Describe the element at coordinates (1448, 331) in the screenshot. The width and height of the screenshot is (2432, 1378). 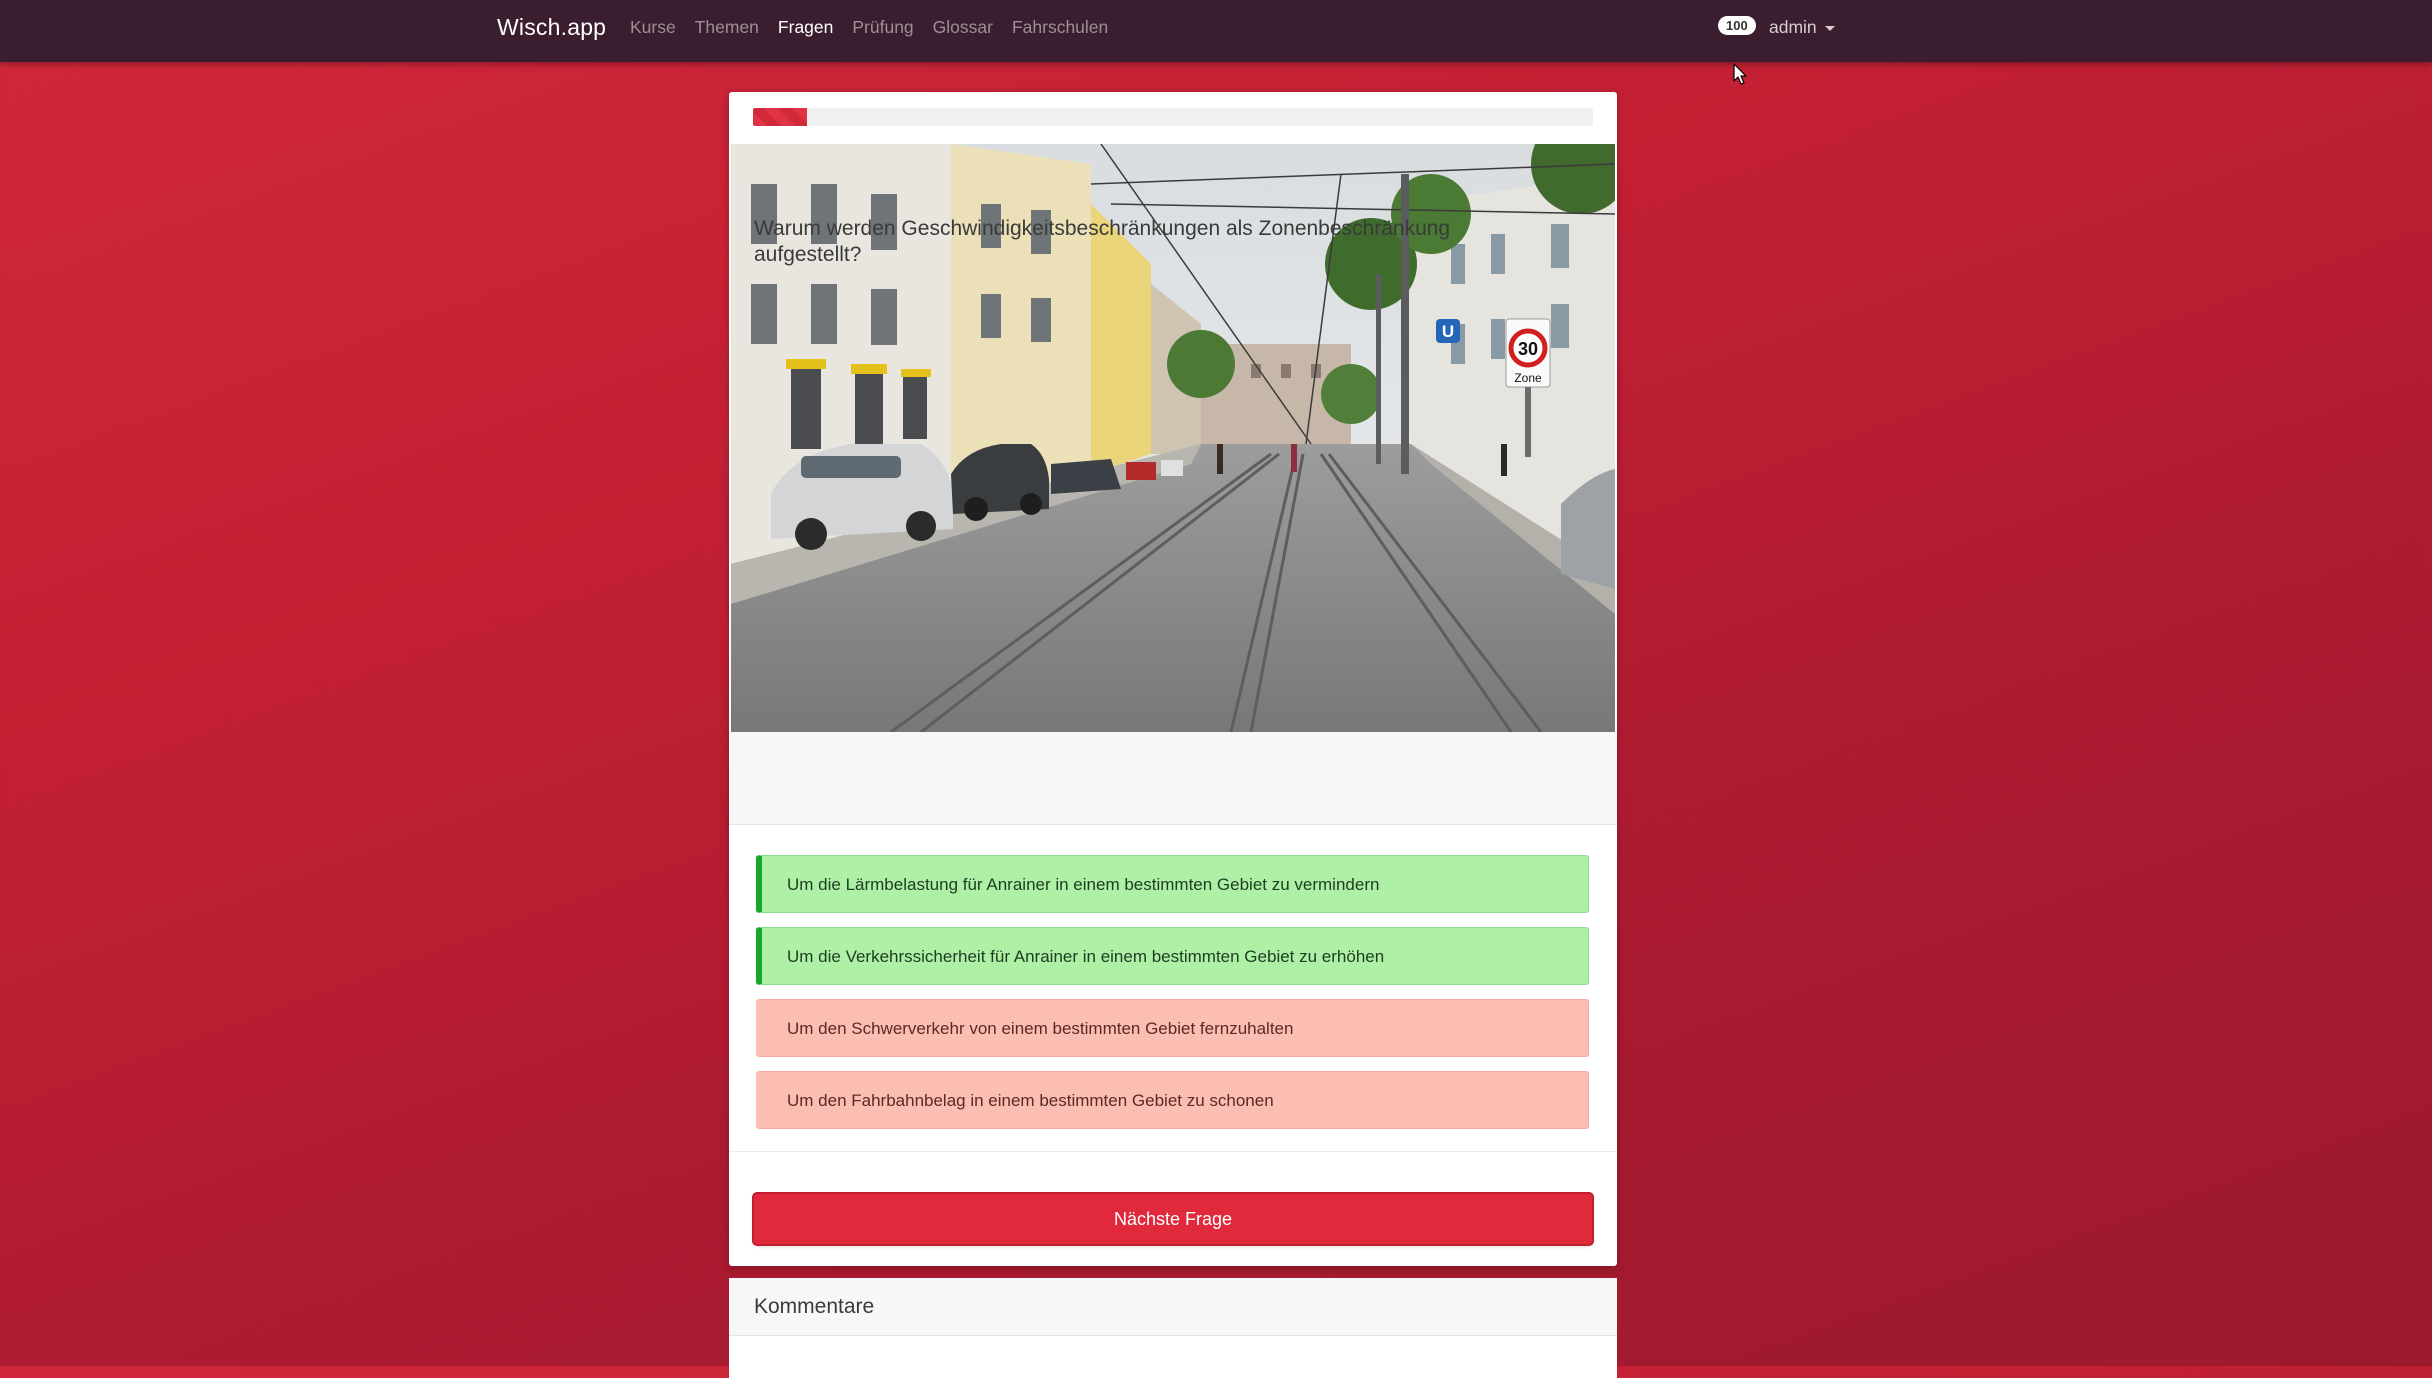
I see `metro-sign-letter: U` at that location.